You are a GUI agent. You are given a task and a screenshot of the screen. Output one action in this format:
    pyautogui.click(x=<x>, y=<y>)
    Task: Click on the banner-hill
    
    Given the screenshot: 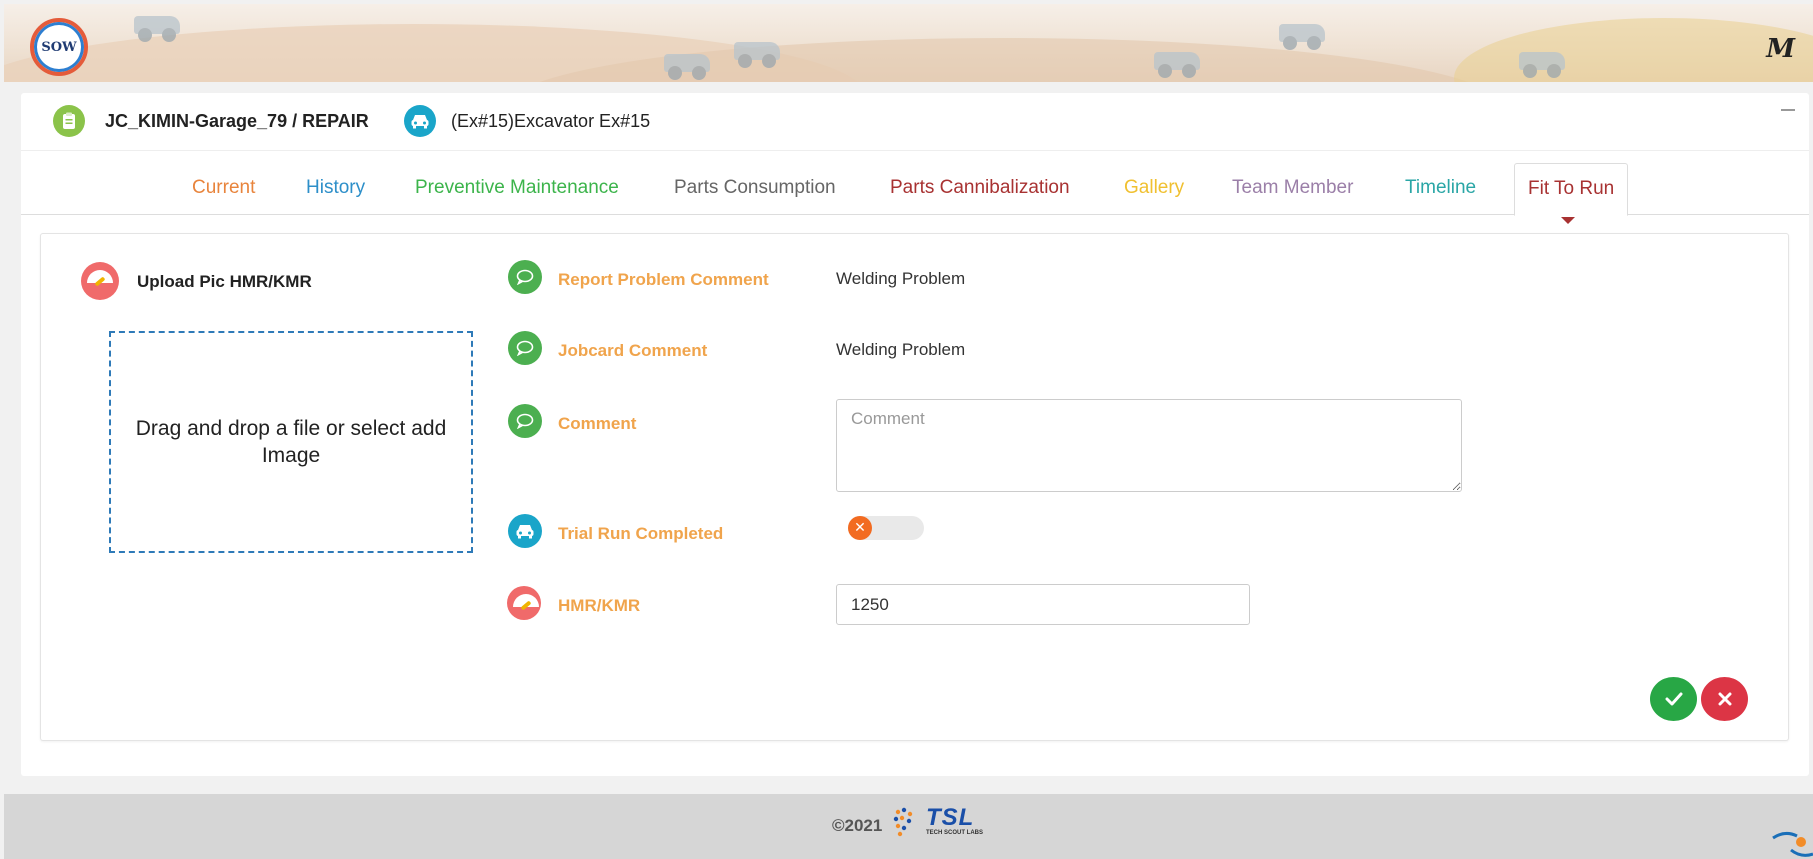 What is the action you would take?
    pyautogui.click(x=1633, y=50)
    